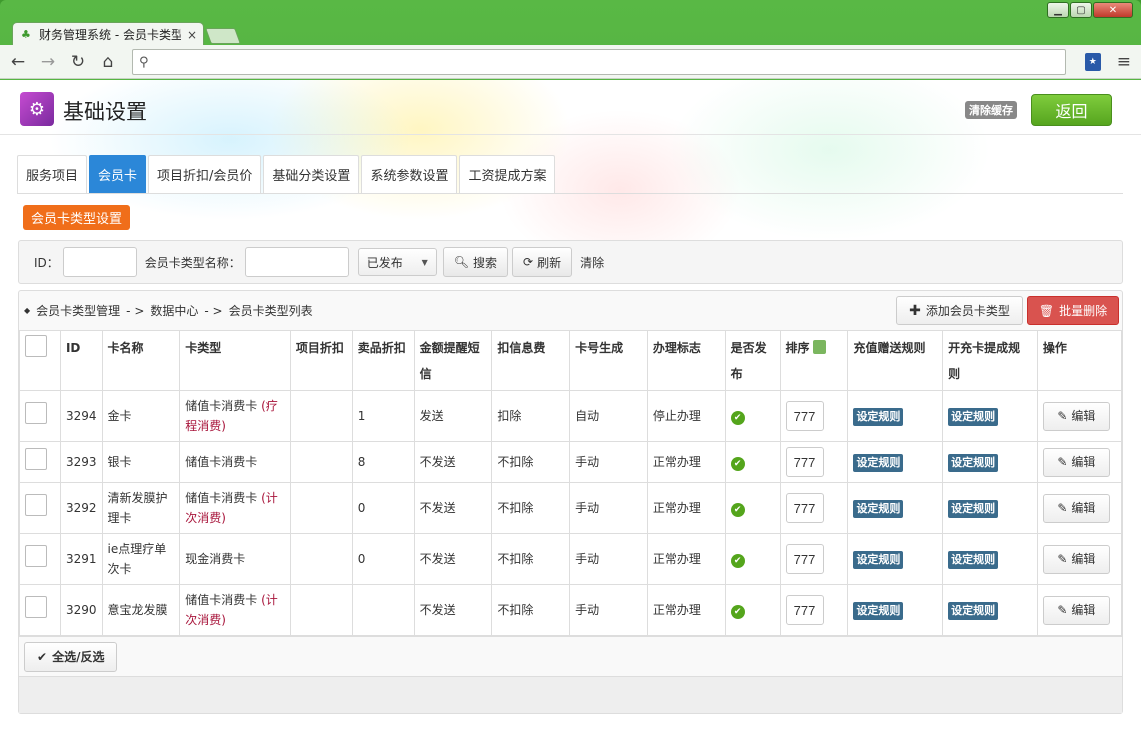 The image size is (1141, 732). I want to click on action-cell: ✎ 编辑, so click(1079, 462).